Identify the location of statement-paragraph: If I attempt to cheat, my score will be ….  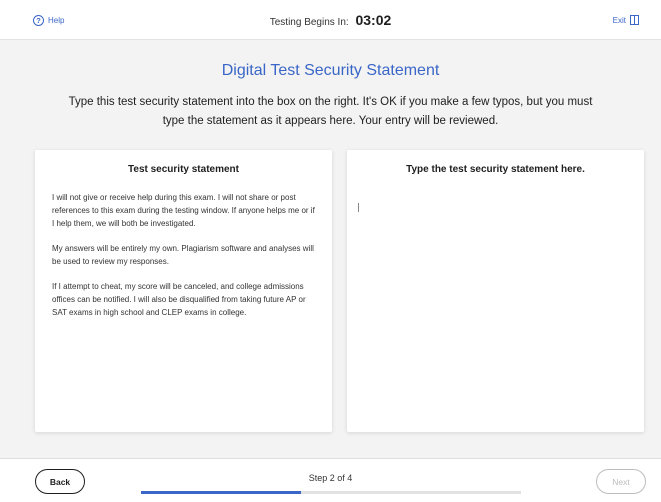
(179, 299).